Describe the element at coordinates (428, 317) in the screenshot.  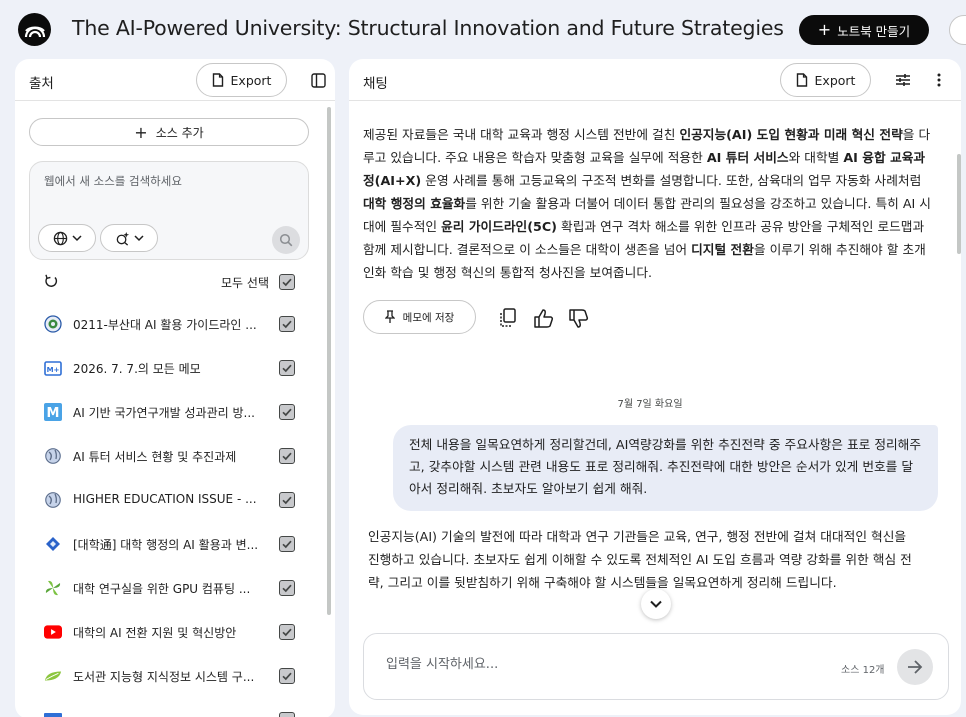
I see `save-to-note-label: 메모에 저장` at that location.